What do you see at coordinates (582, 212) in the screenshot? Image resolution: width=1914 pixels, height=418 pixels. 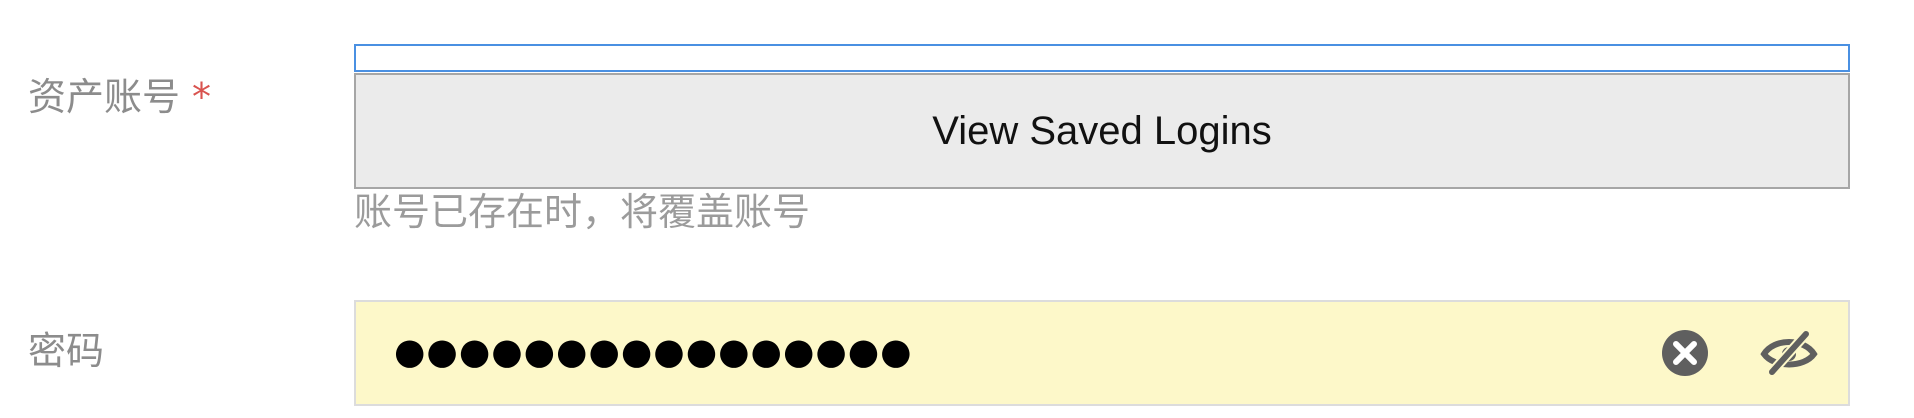 I see `account-helper-text: 账号已存在时，将覆盖账号` at bounding box center [582, 212].